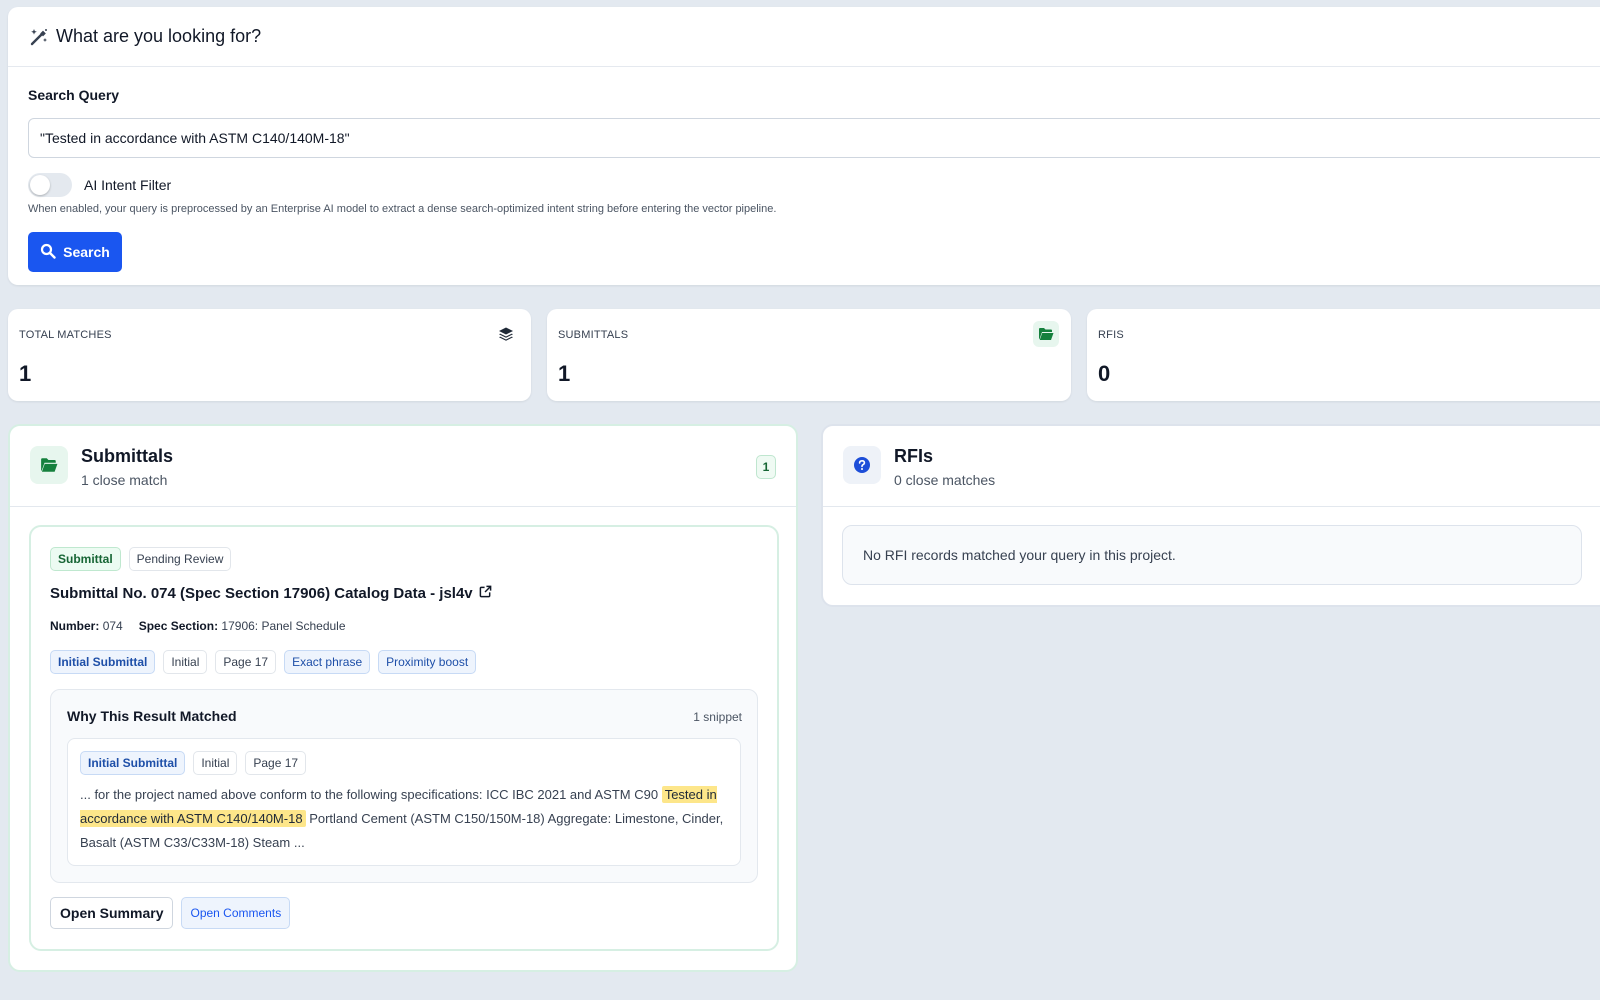 The image size is (1600, 1000). Describe the element at coordinates (809, 355) in the screenshot. I see `stat-submittals: SUBMITTALS 1` at that location.